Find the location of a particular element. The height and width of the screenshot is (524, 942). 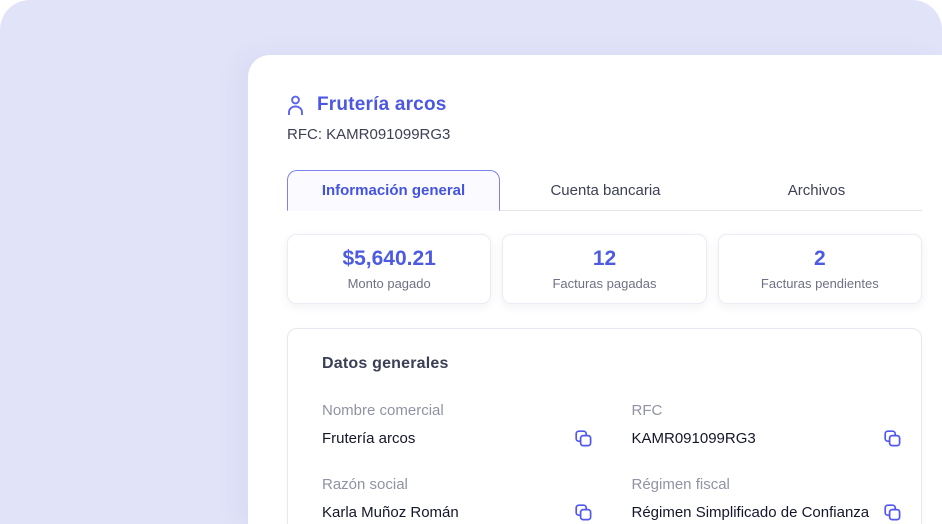

stat-card-facturas-pagadas: 12 Facturas pagadas is located at coordinates (604, 269).